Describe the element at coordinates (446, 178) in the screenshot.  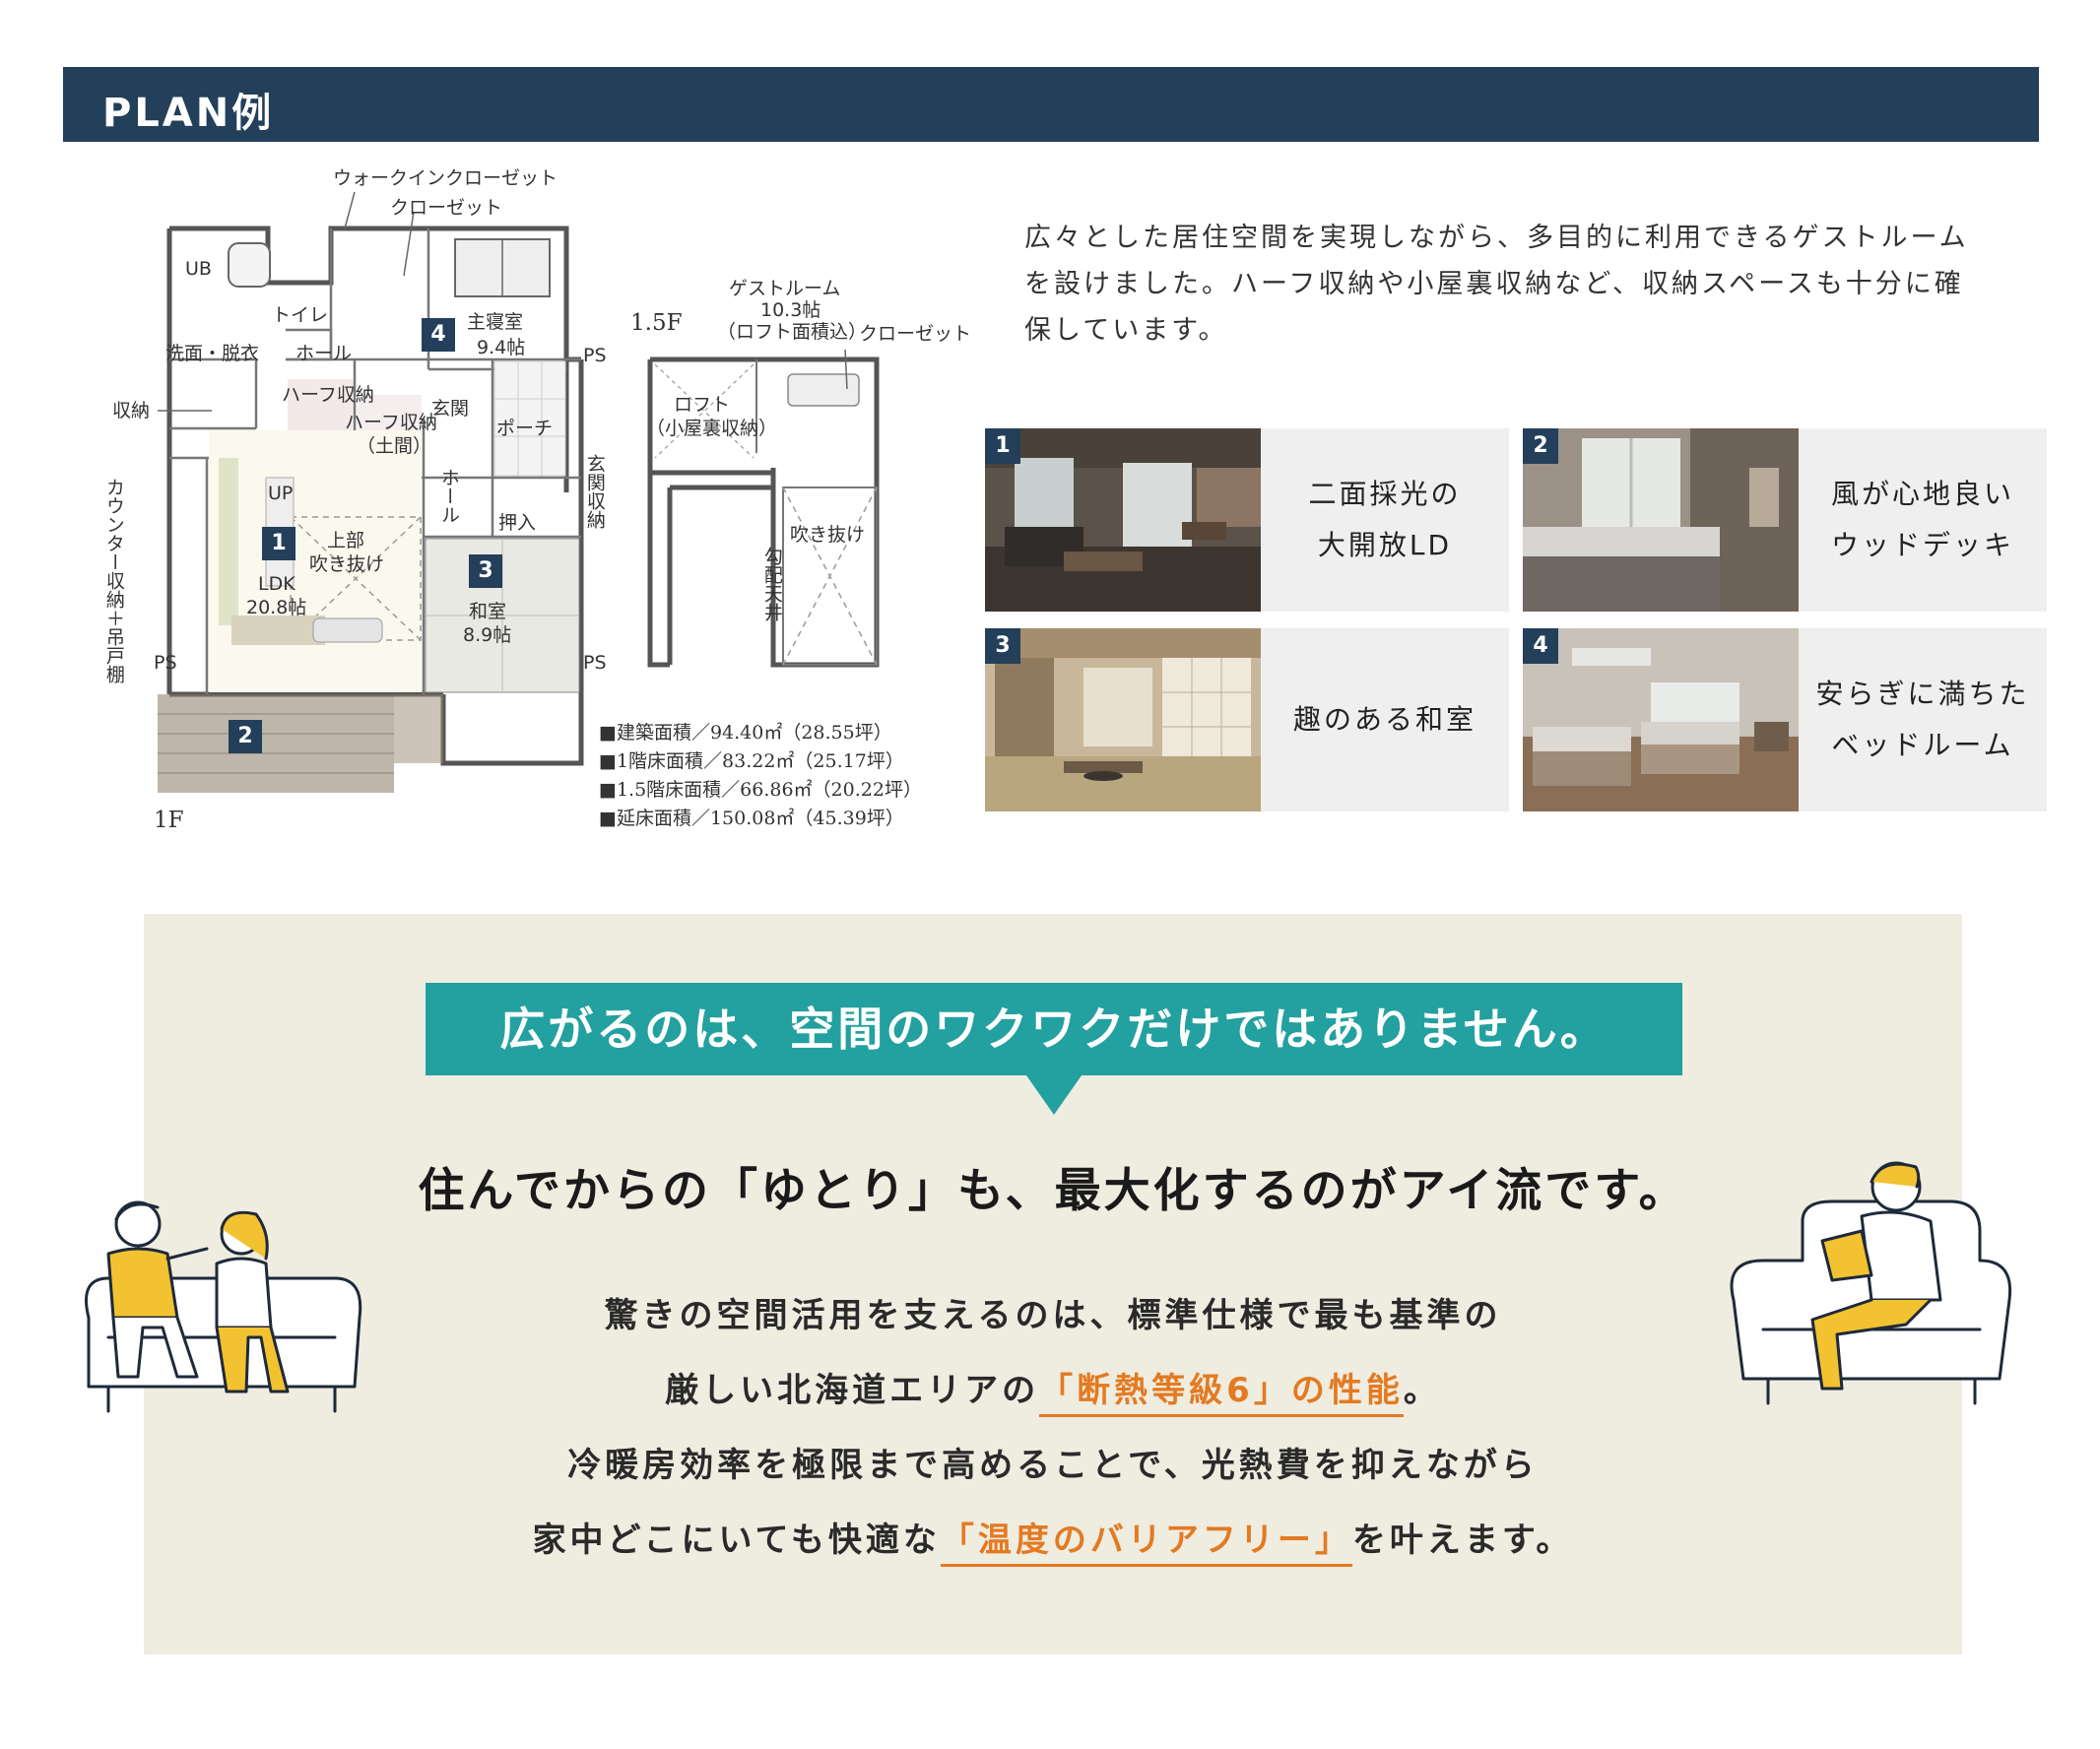
I see `walkin-closet-label: ウォークインクローゼット` at that location.